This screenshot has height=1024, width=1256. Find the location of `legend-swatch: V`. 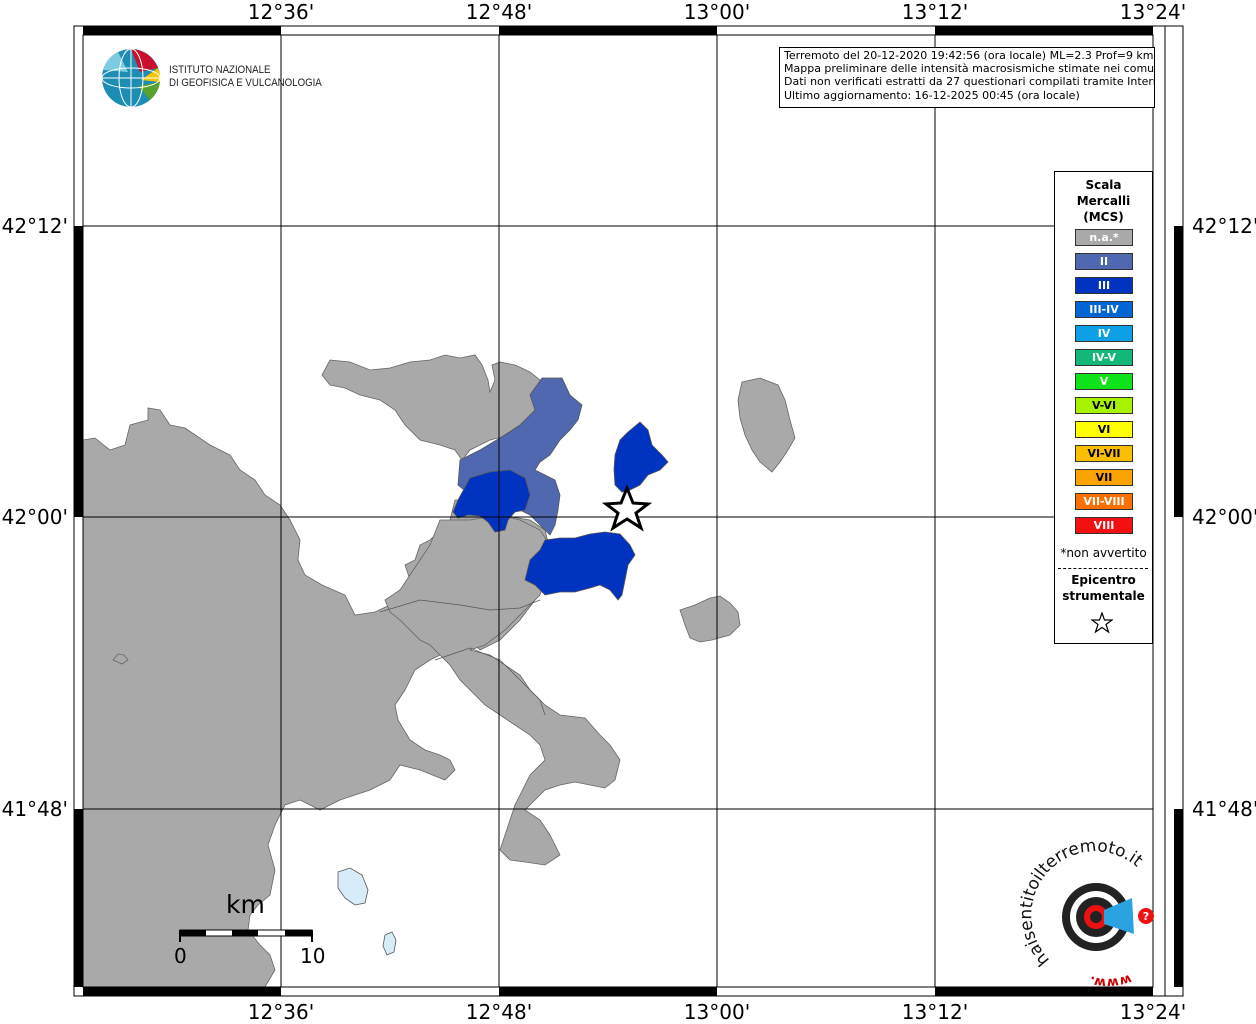

legend-swatch: V is located at coordinates (1104, 381).